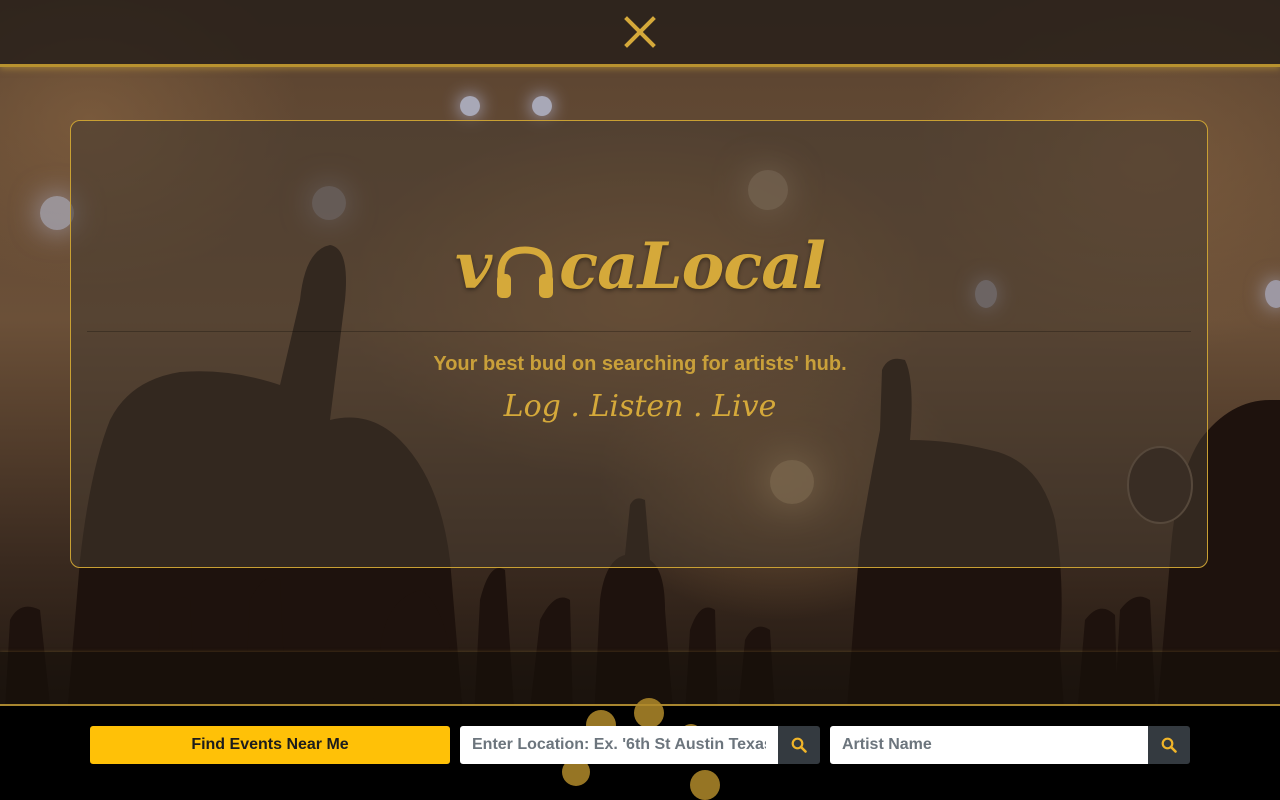 This screenshot has height=800, width=1280. I want to click on logo-text-end: caLocal, so click(692, 266).